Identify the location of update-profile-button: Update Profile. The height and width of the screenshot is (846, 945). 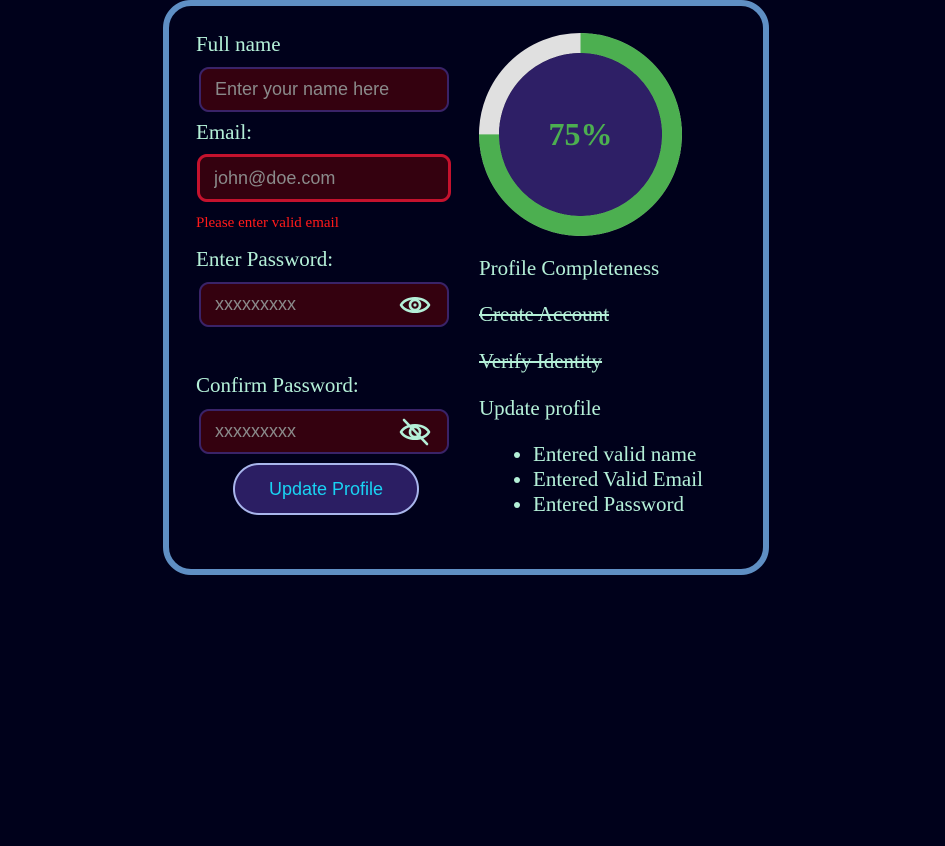
(326, 489).